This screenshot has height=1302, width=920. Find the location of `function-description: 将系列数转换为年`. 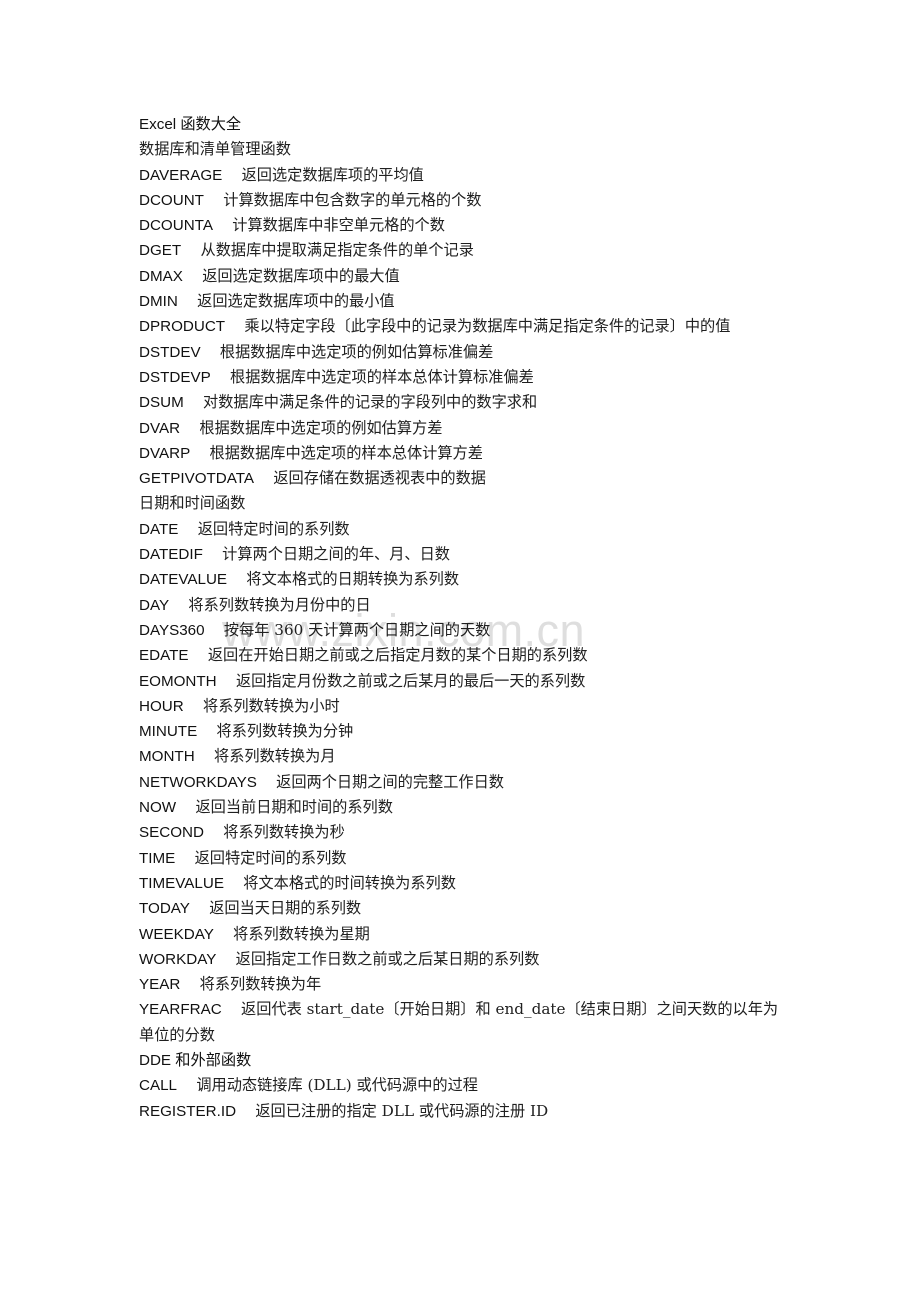

function-description: 将系列数转换为年 is located at coordinates (260, 984).